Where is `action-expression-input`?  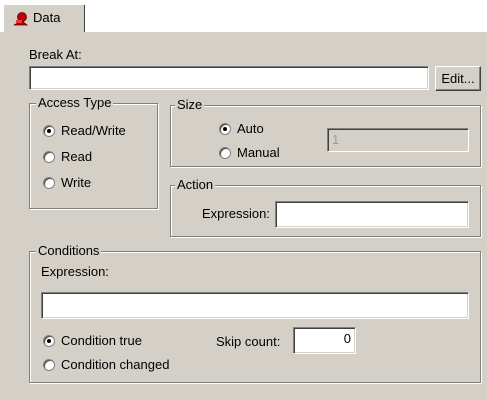 action-expression-input is located at coordinates (372, 214).